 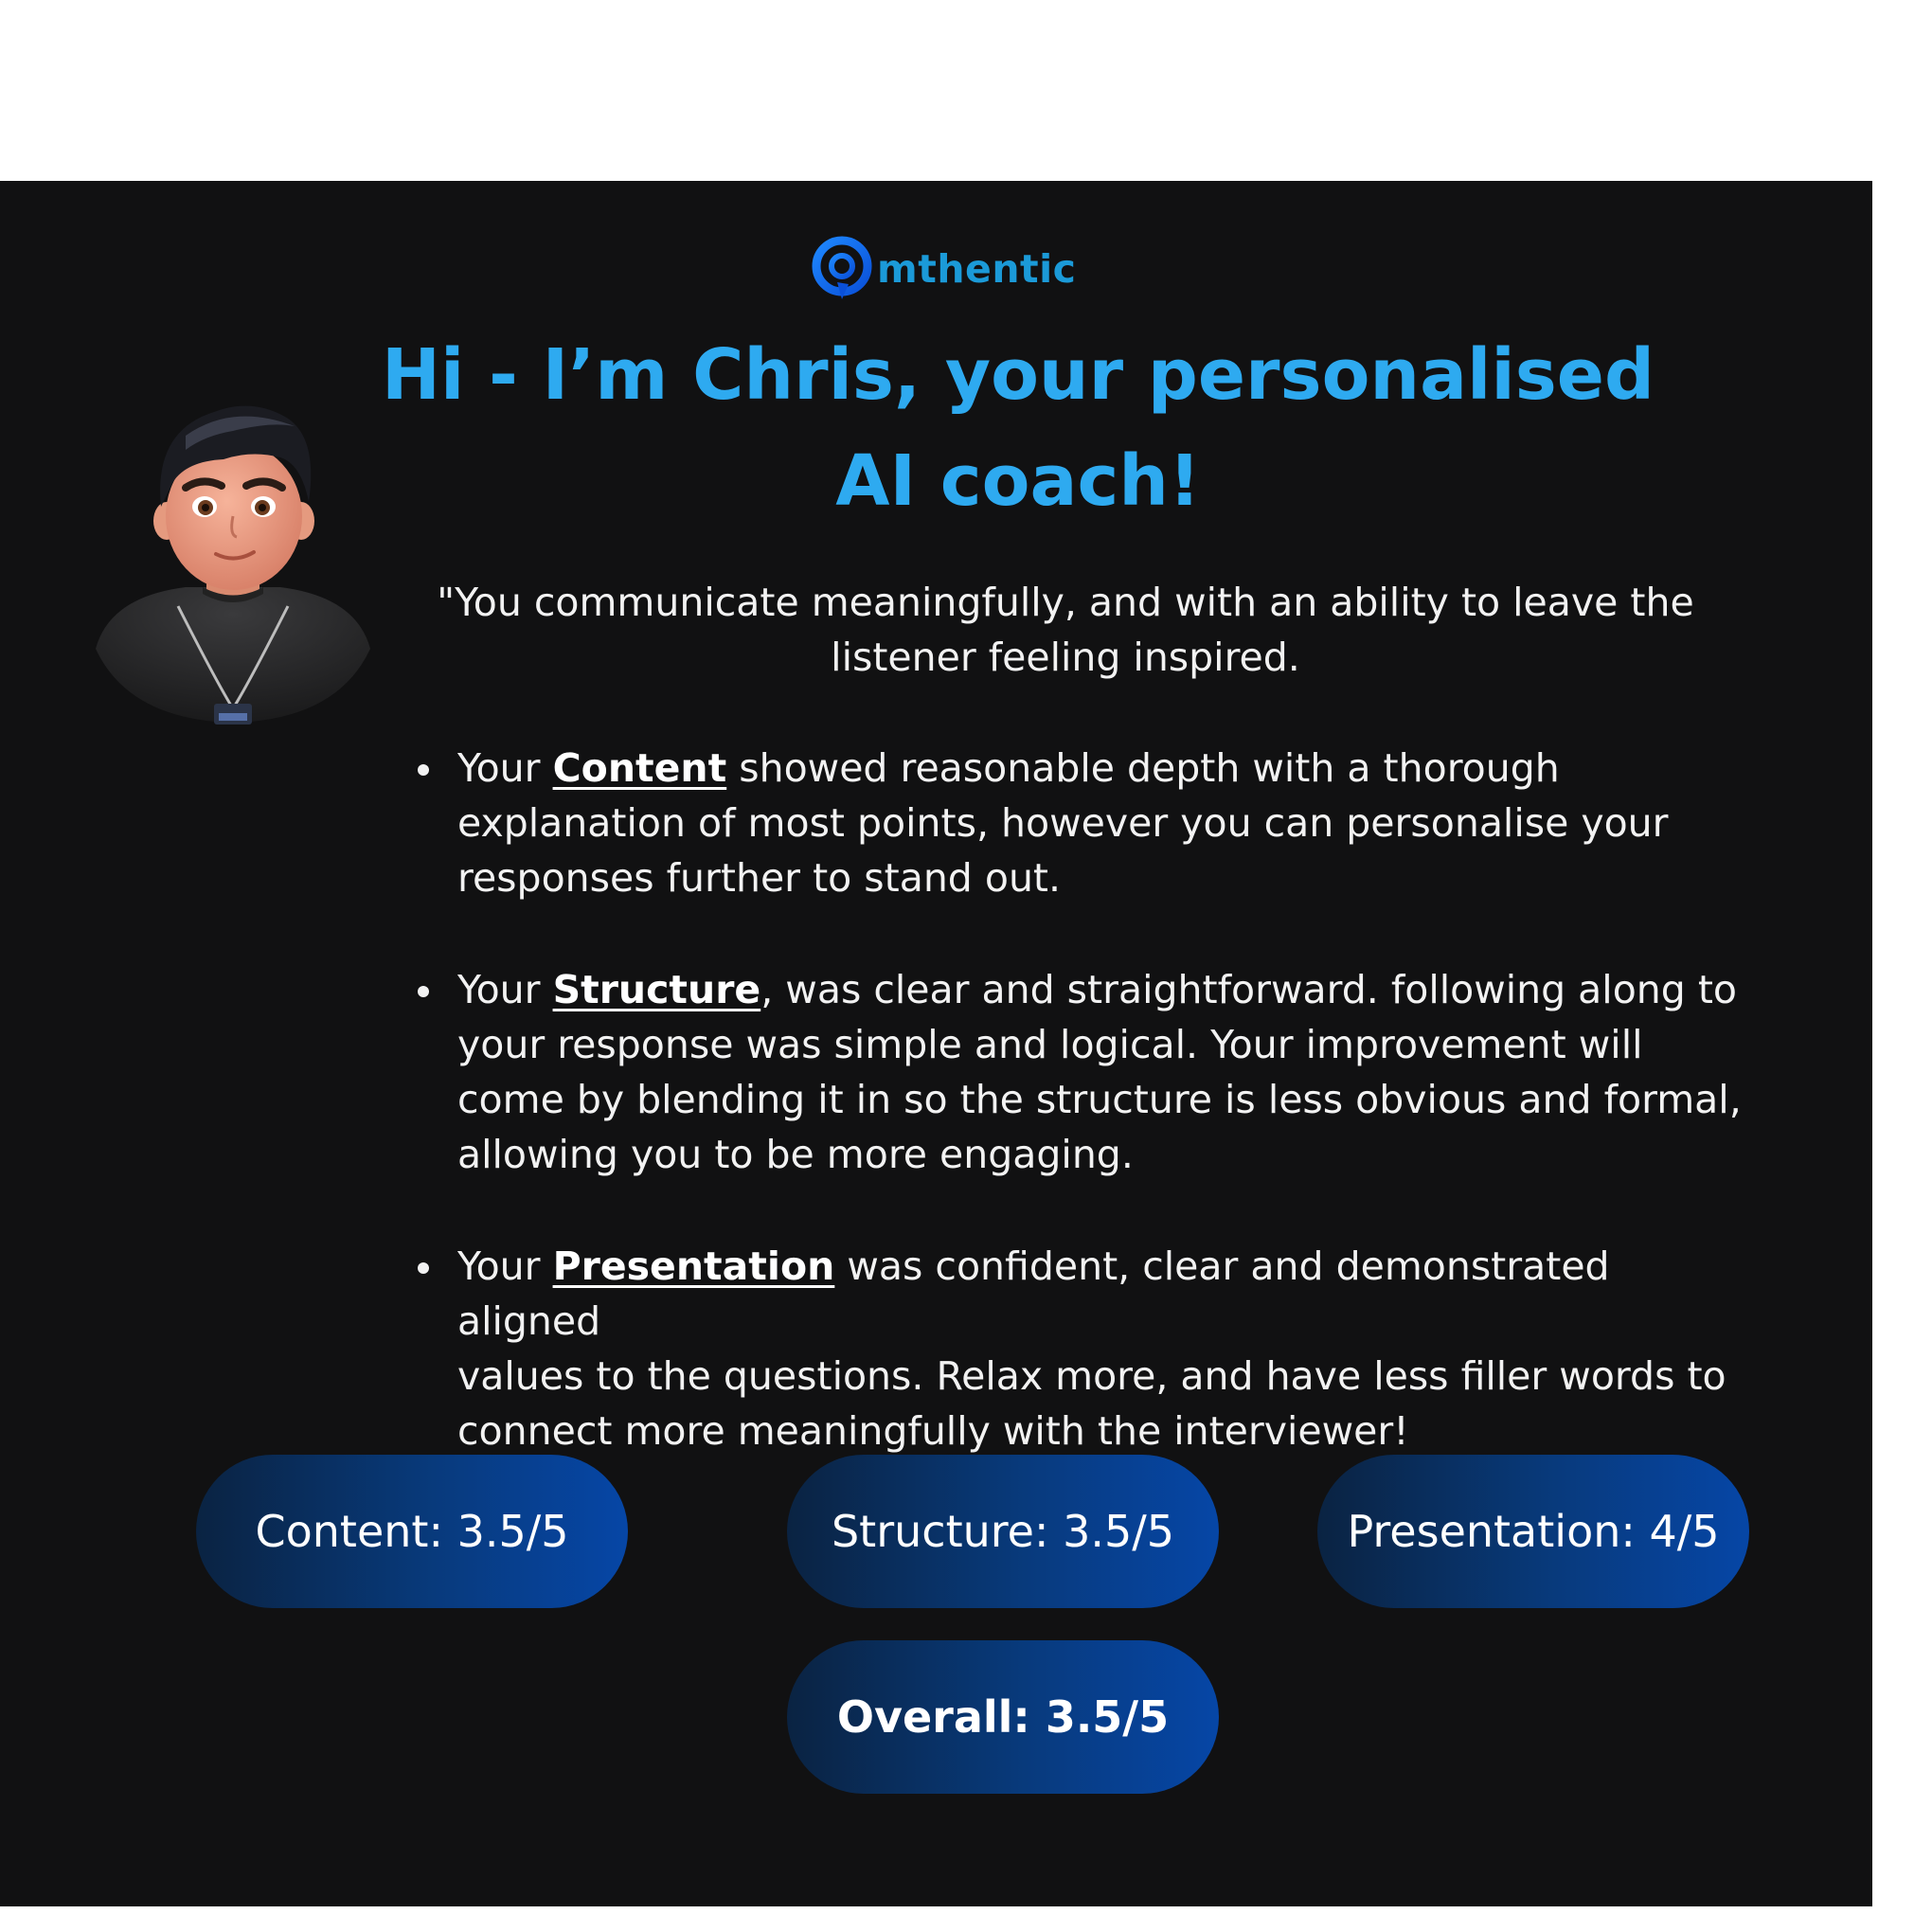 I want to click on keyword-presentation: Presentation, so click(x=693, y=1266).